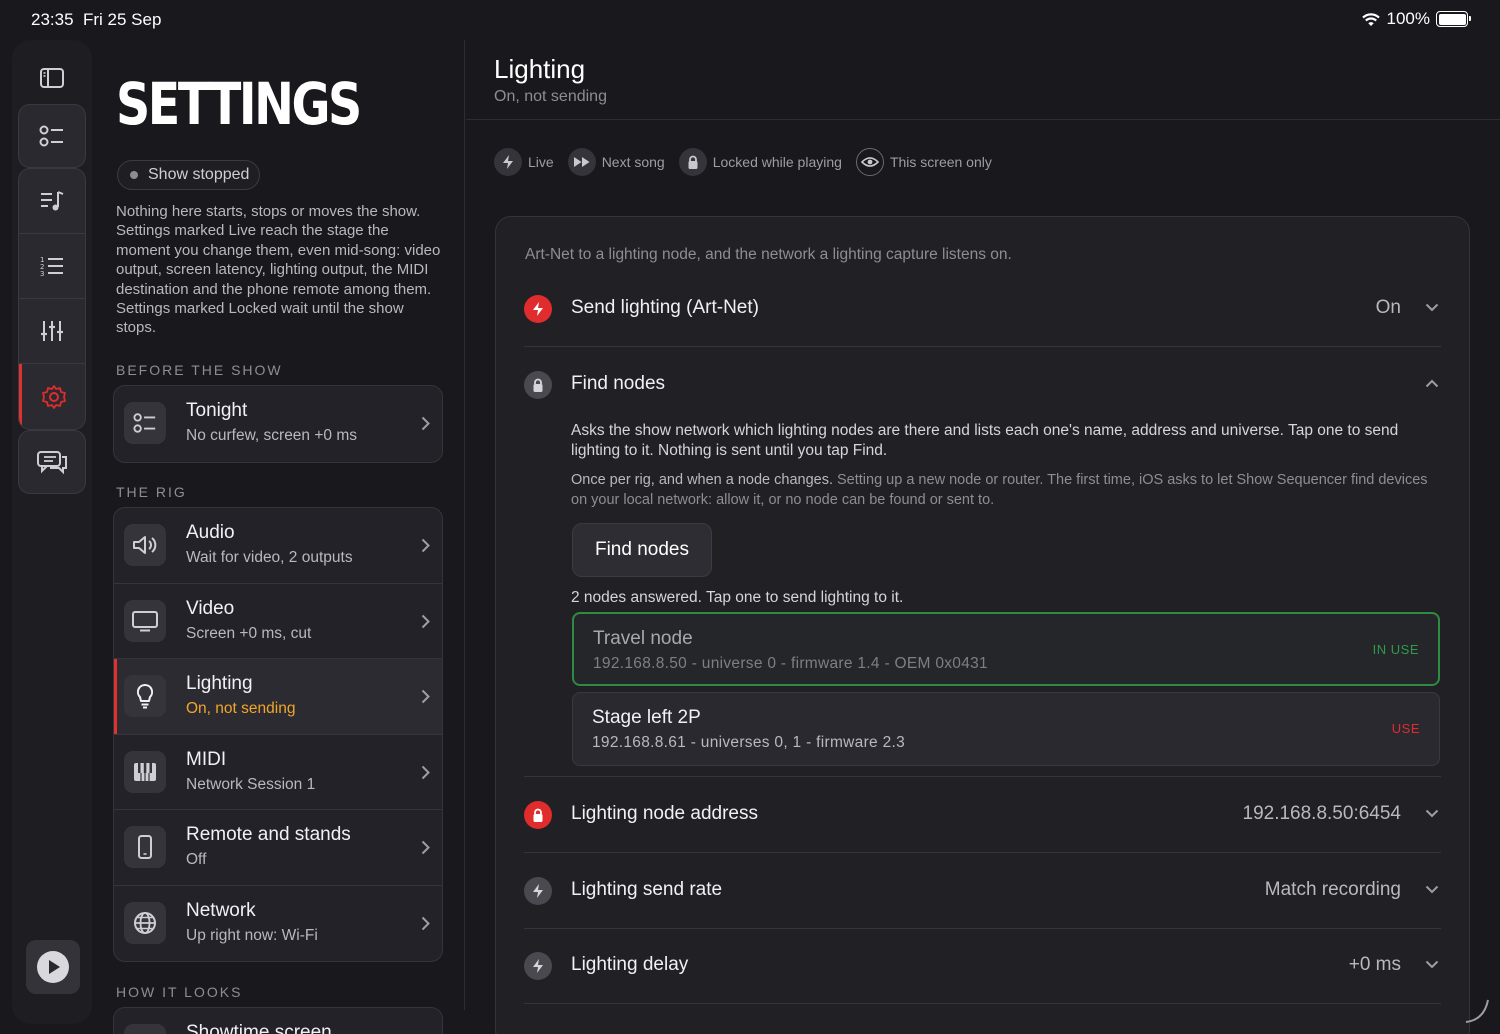 The width and height of the screenshot is (1500, 1034). Describe the element at coordinates (210, 532) in the screenshot. I see `sidebar-item-label: Audio` at that location.